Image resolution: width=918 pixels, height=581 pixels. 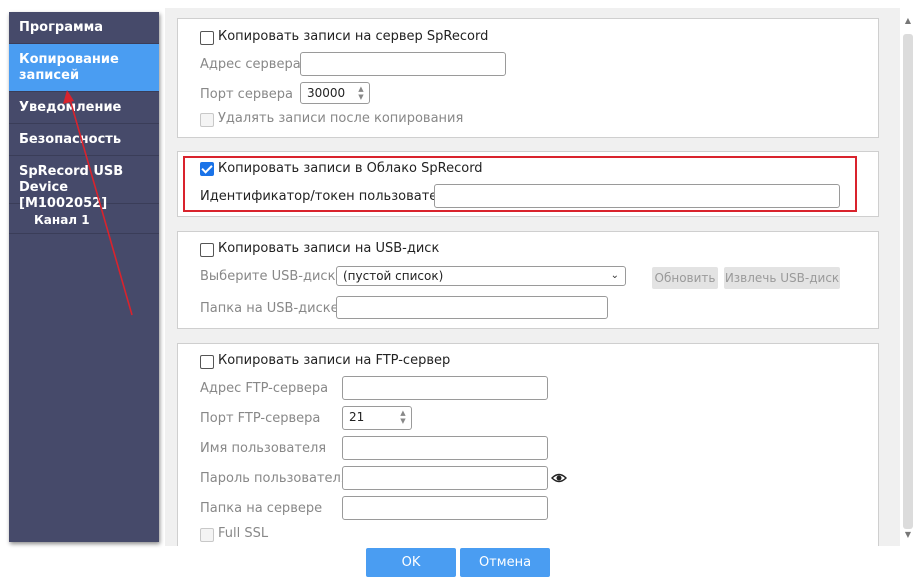 What do you see at coordinates (505, 562) in the screenshot?
I see `cancel-button: Отмена` at bounding box center [505, 562].